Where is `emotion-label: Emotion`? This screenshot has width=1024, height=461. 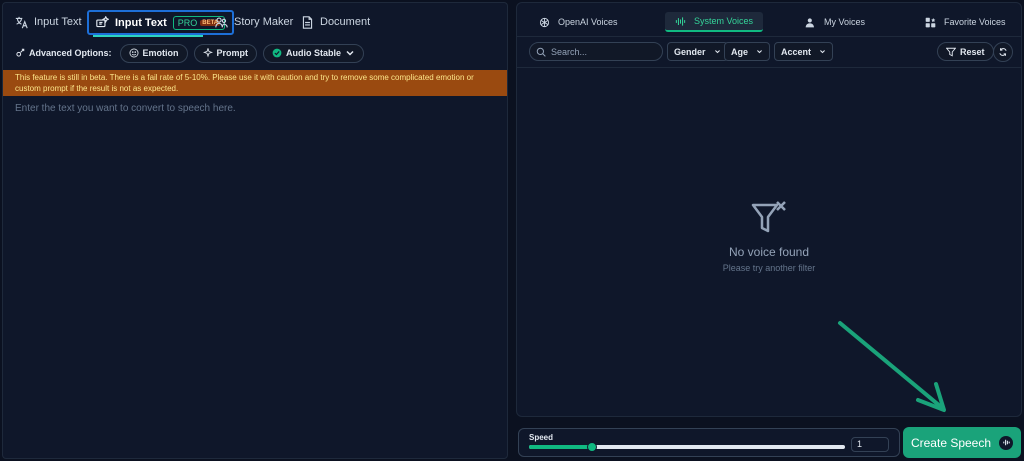 emotion-label: Emotion is located at coordinates (160, 53).